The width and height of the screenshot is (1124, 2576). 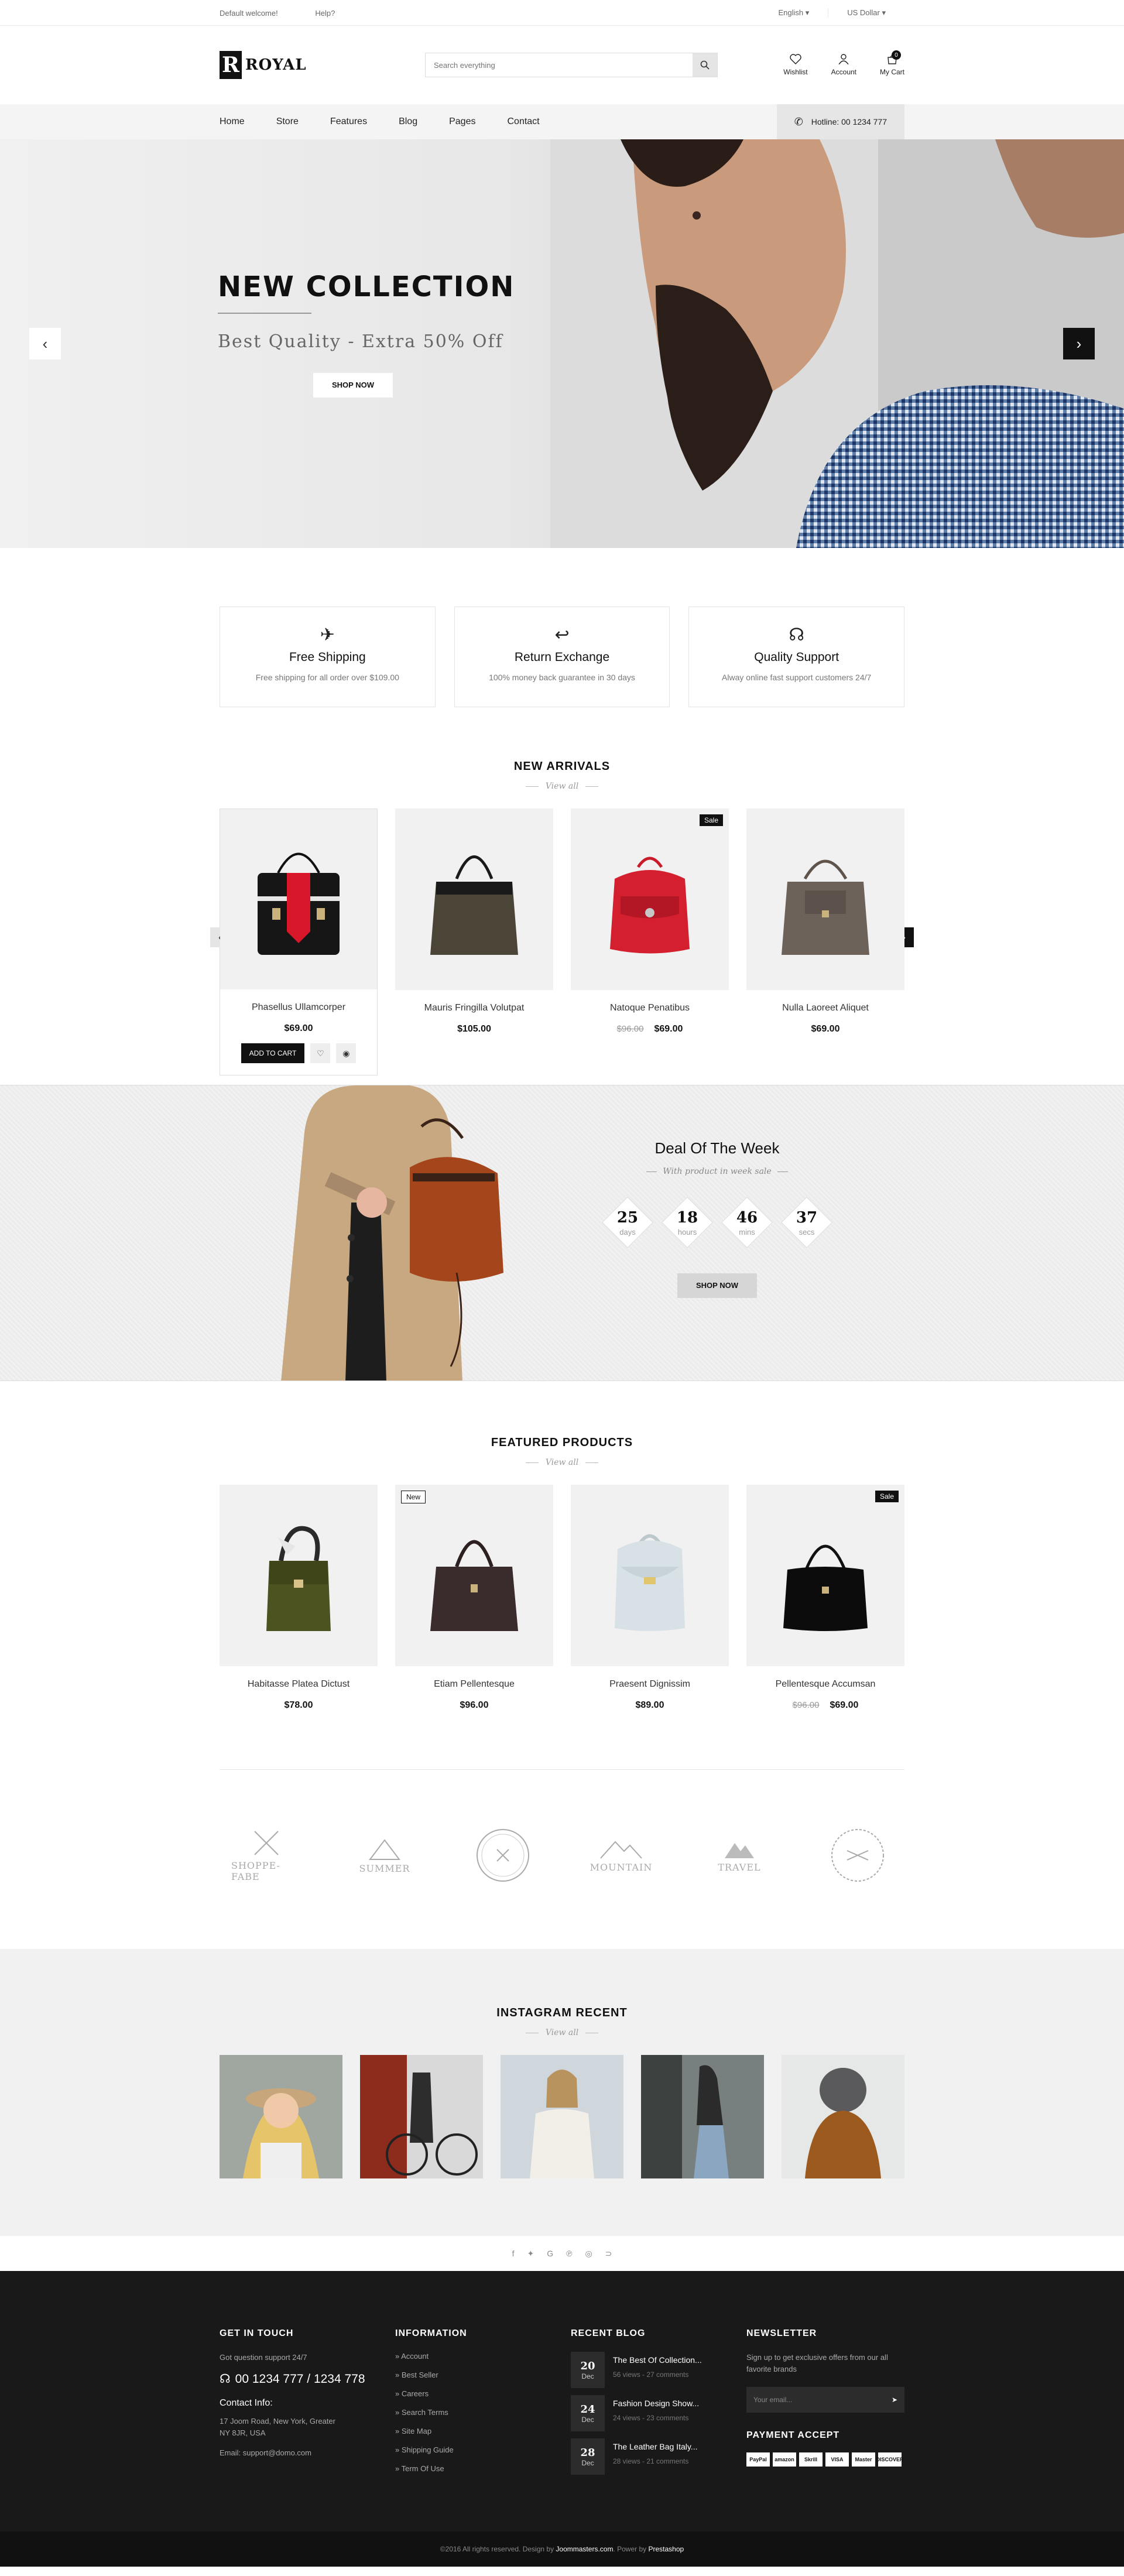 I want to click on chevron-right-icon: ›, so click(x=1079, y=343).